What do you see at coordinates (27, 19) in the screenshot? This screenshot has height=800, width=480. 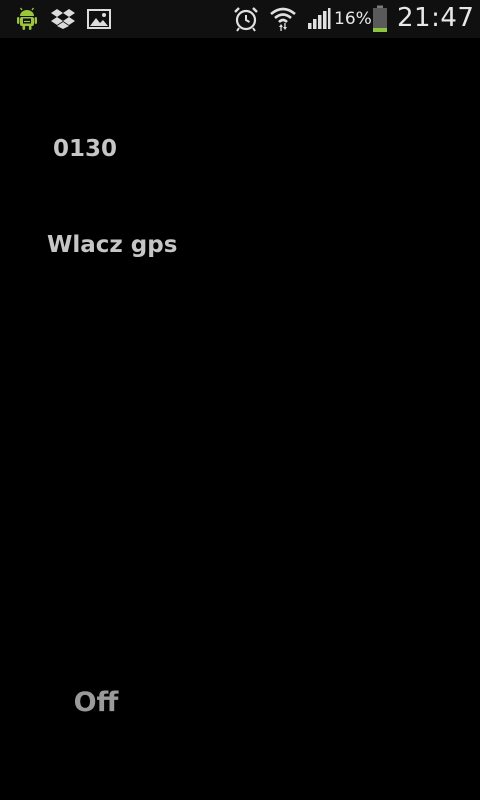 I see `android-debug-icon` at bounding box center [27, 19].